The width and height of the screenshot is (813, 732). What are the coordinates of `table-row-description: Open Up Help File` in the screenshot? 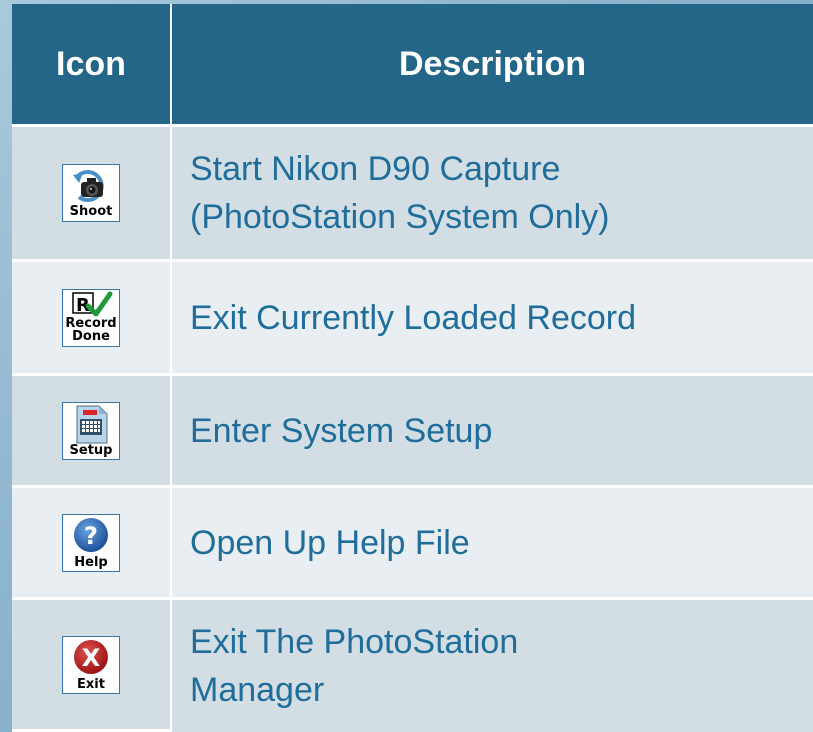 It's located at (492, 544).